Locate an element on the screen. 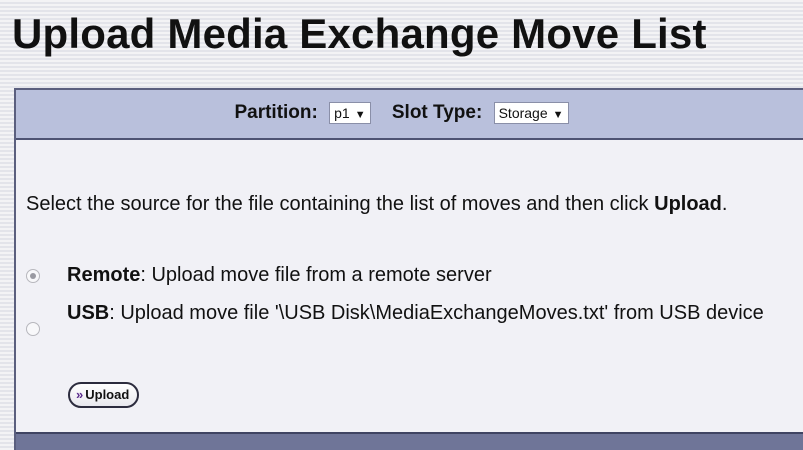 This screenshot has width=803, height=450. slot-type-label: Slot Type: is located at coordinates (437, 112).